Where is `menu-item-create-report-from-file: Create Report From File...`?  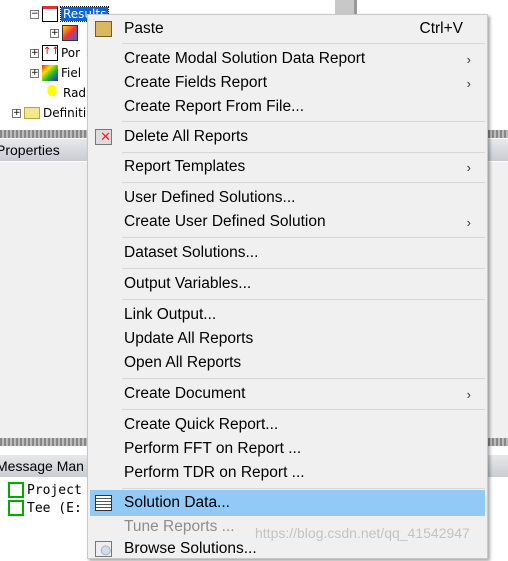 menu-item-create-report-from-file: Create Report From File... is located at coordinates (287, 107).